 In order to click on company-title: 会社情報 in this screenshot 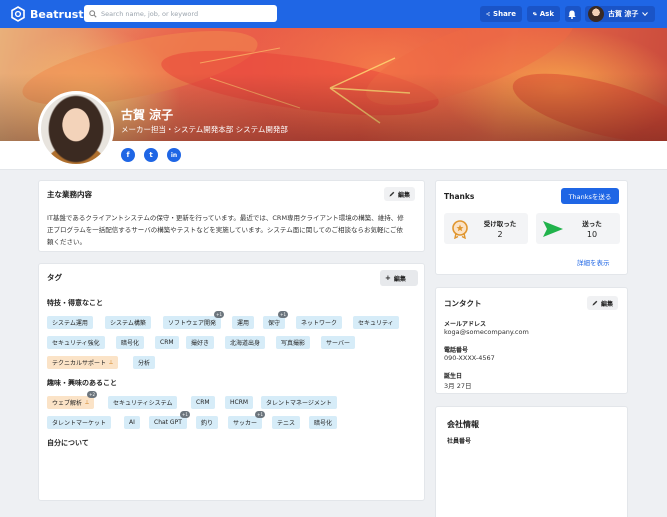, I will do `click(463, 424)`.